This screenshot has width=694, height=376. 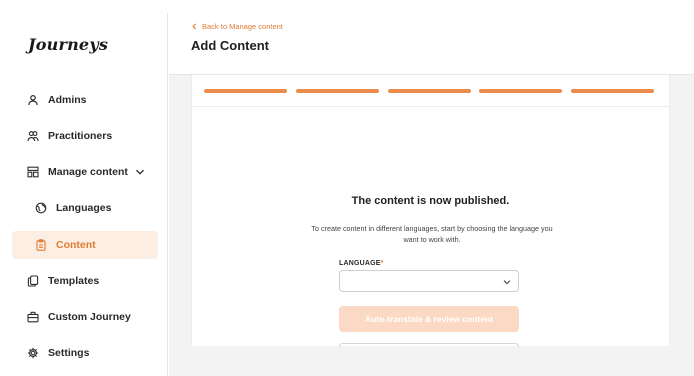 What do you see at coordinates (76, 245) in the screenshot?
I see `sidebar-item-label: Content` at bounding box center [76, 245].